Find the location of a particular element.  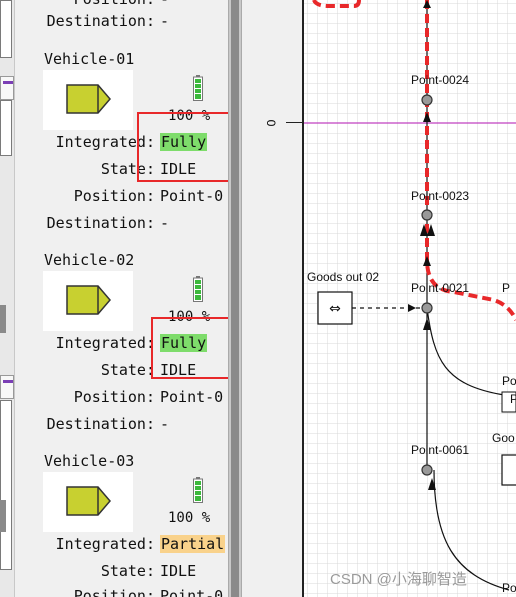

location-label: Goods out 02 is located at coordinates (343, 277).